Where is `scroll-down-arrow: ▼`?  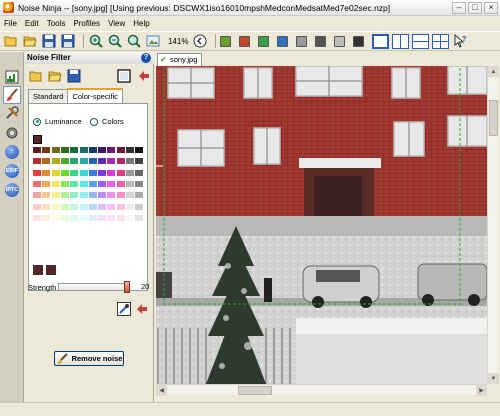
scroll-down-arrow: ▼ is located at coordinates (493, 378).